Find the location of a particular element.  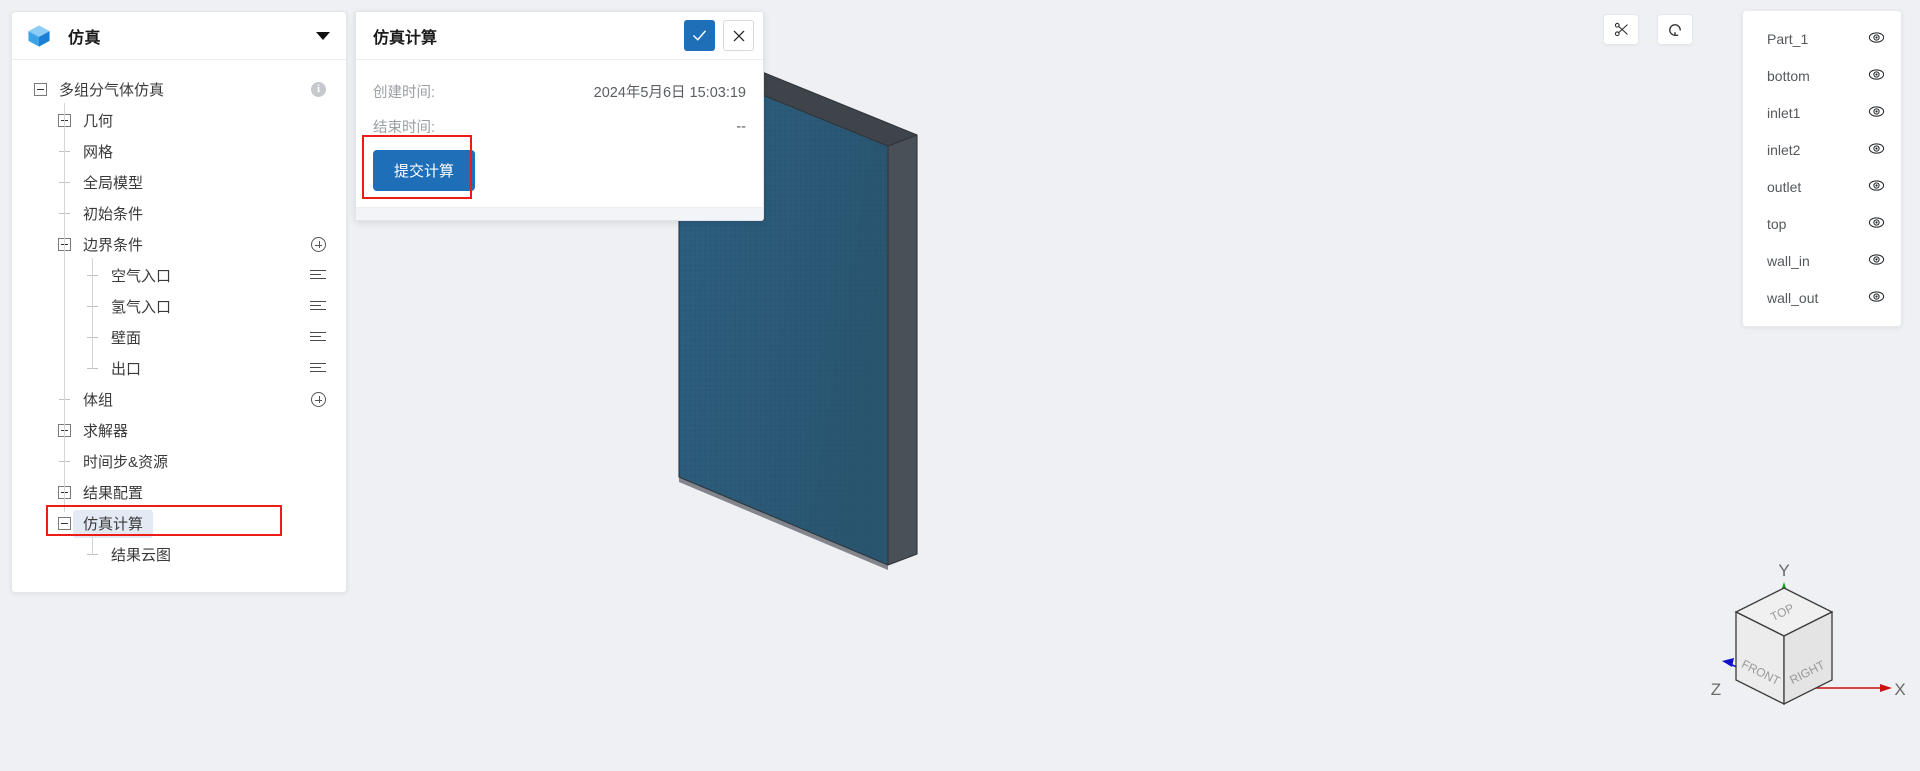

part-row: bottom is located at coordinates (1822, 75).